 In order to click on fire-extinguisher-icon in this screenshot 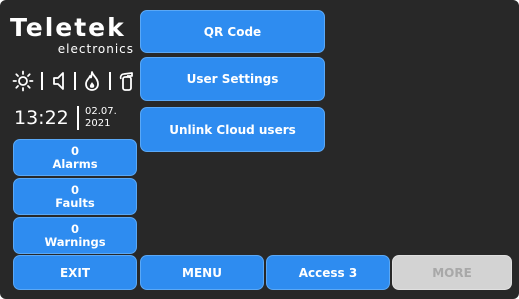, I will do `click(127, 81)`.